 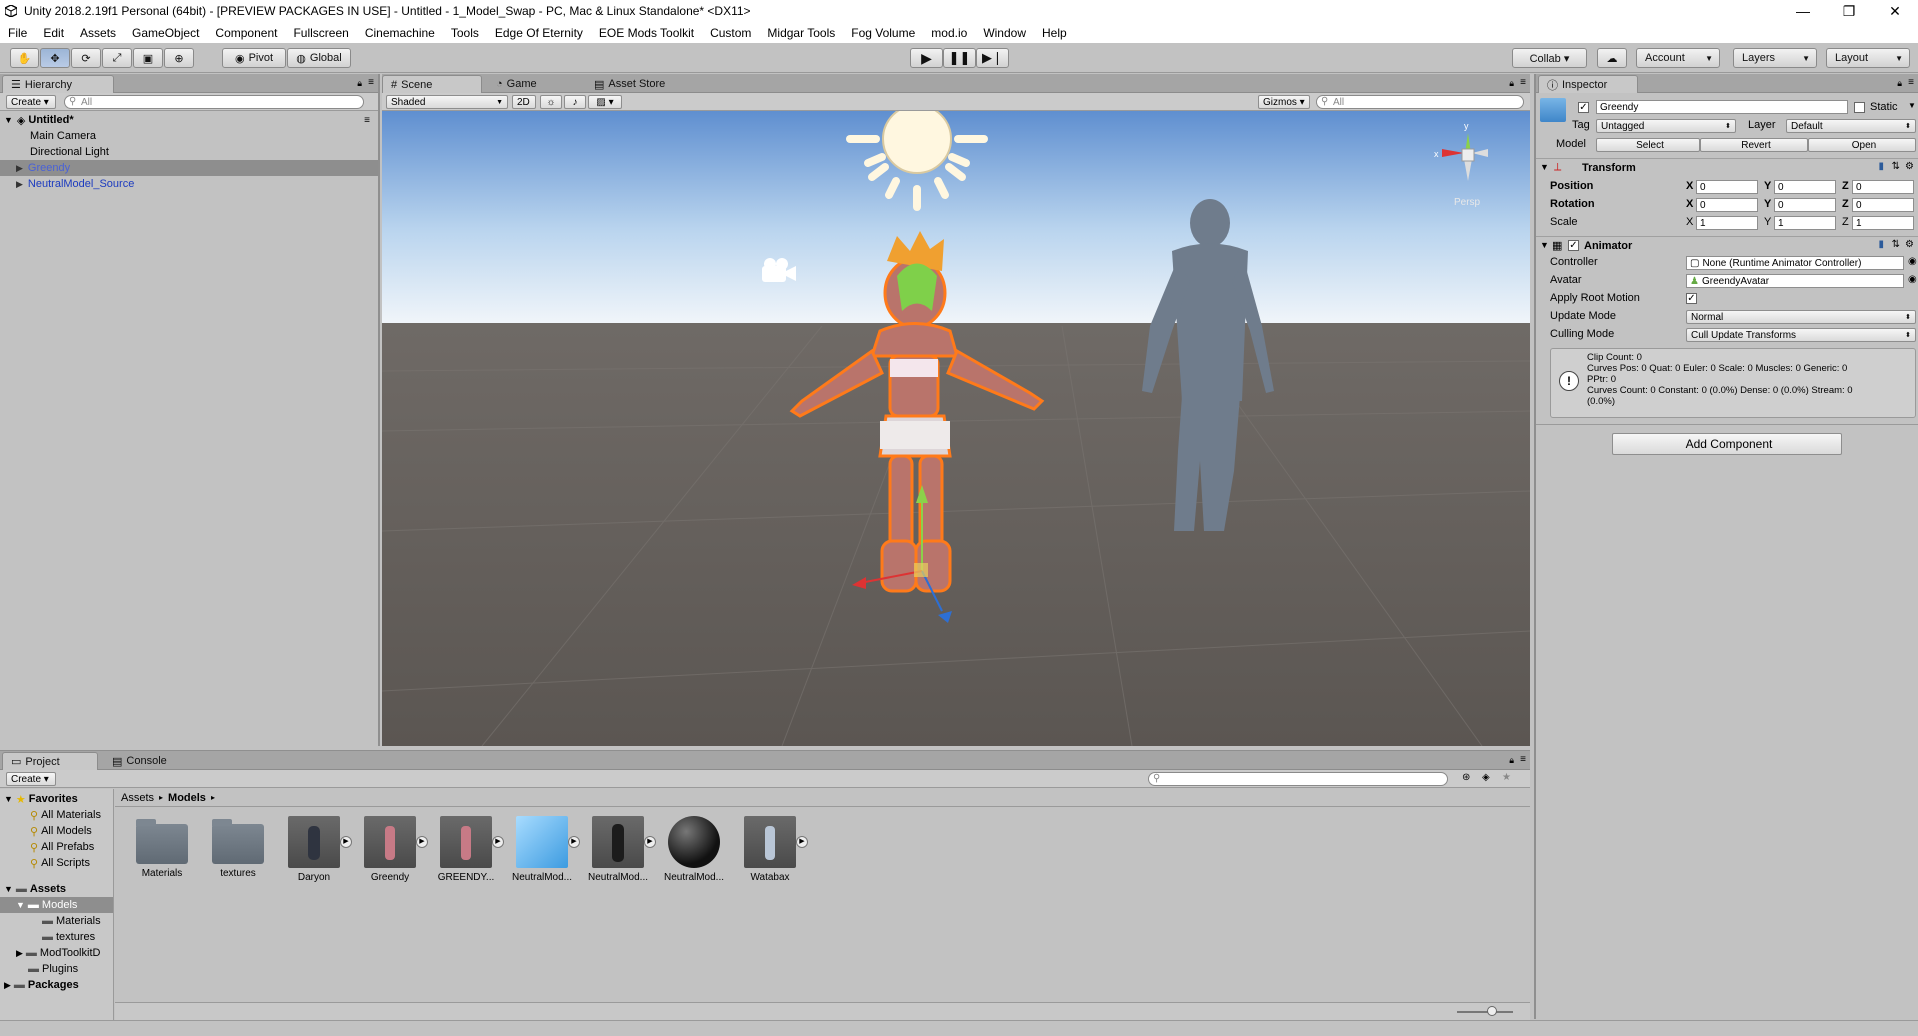 What do you see at coordinates (1883, 187) in the screenshot?
I see `position-z-field: 0` at bounding box center [1883, 187].